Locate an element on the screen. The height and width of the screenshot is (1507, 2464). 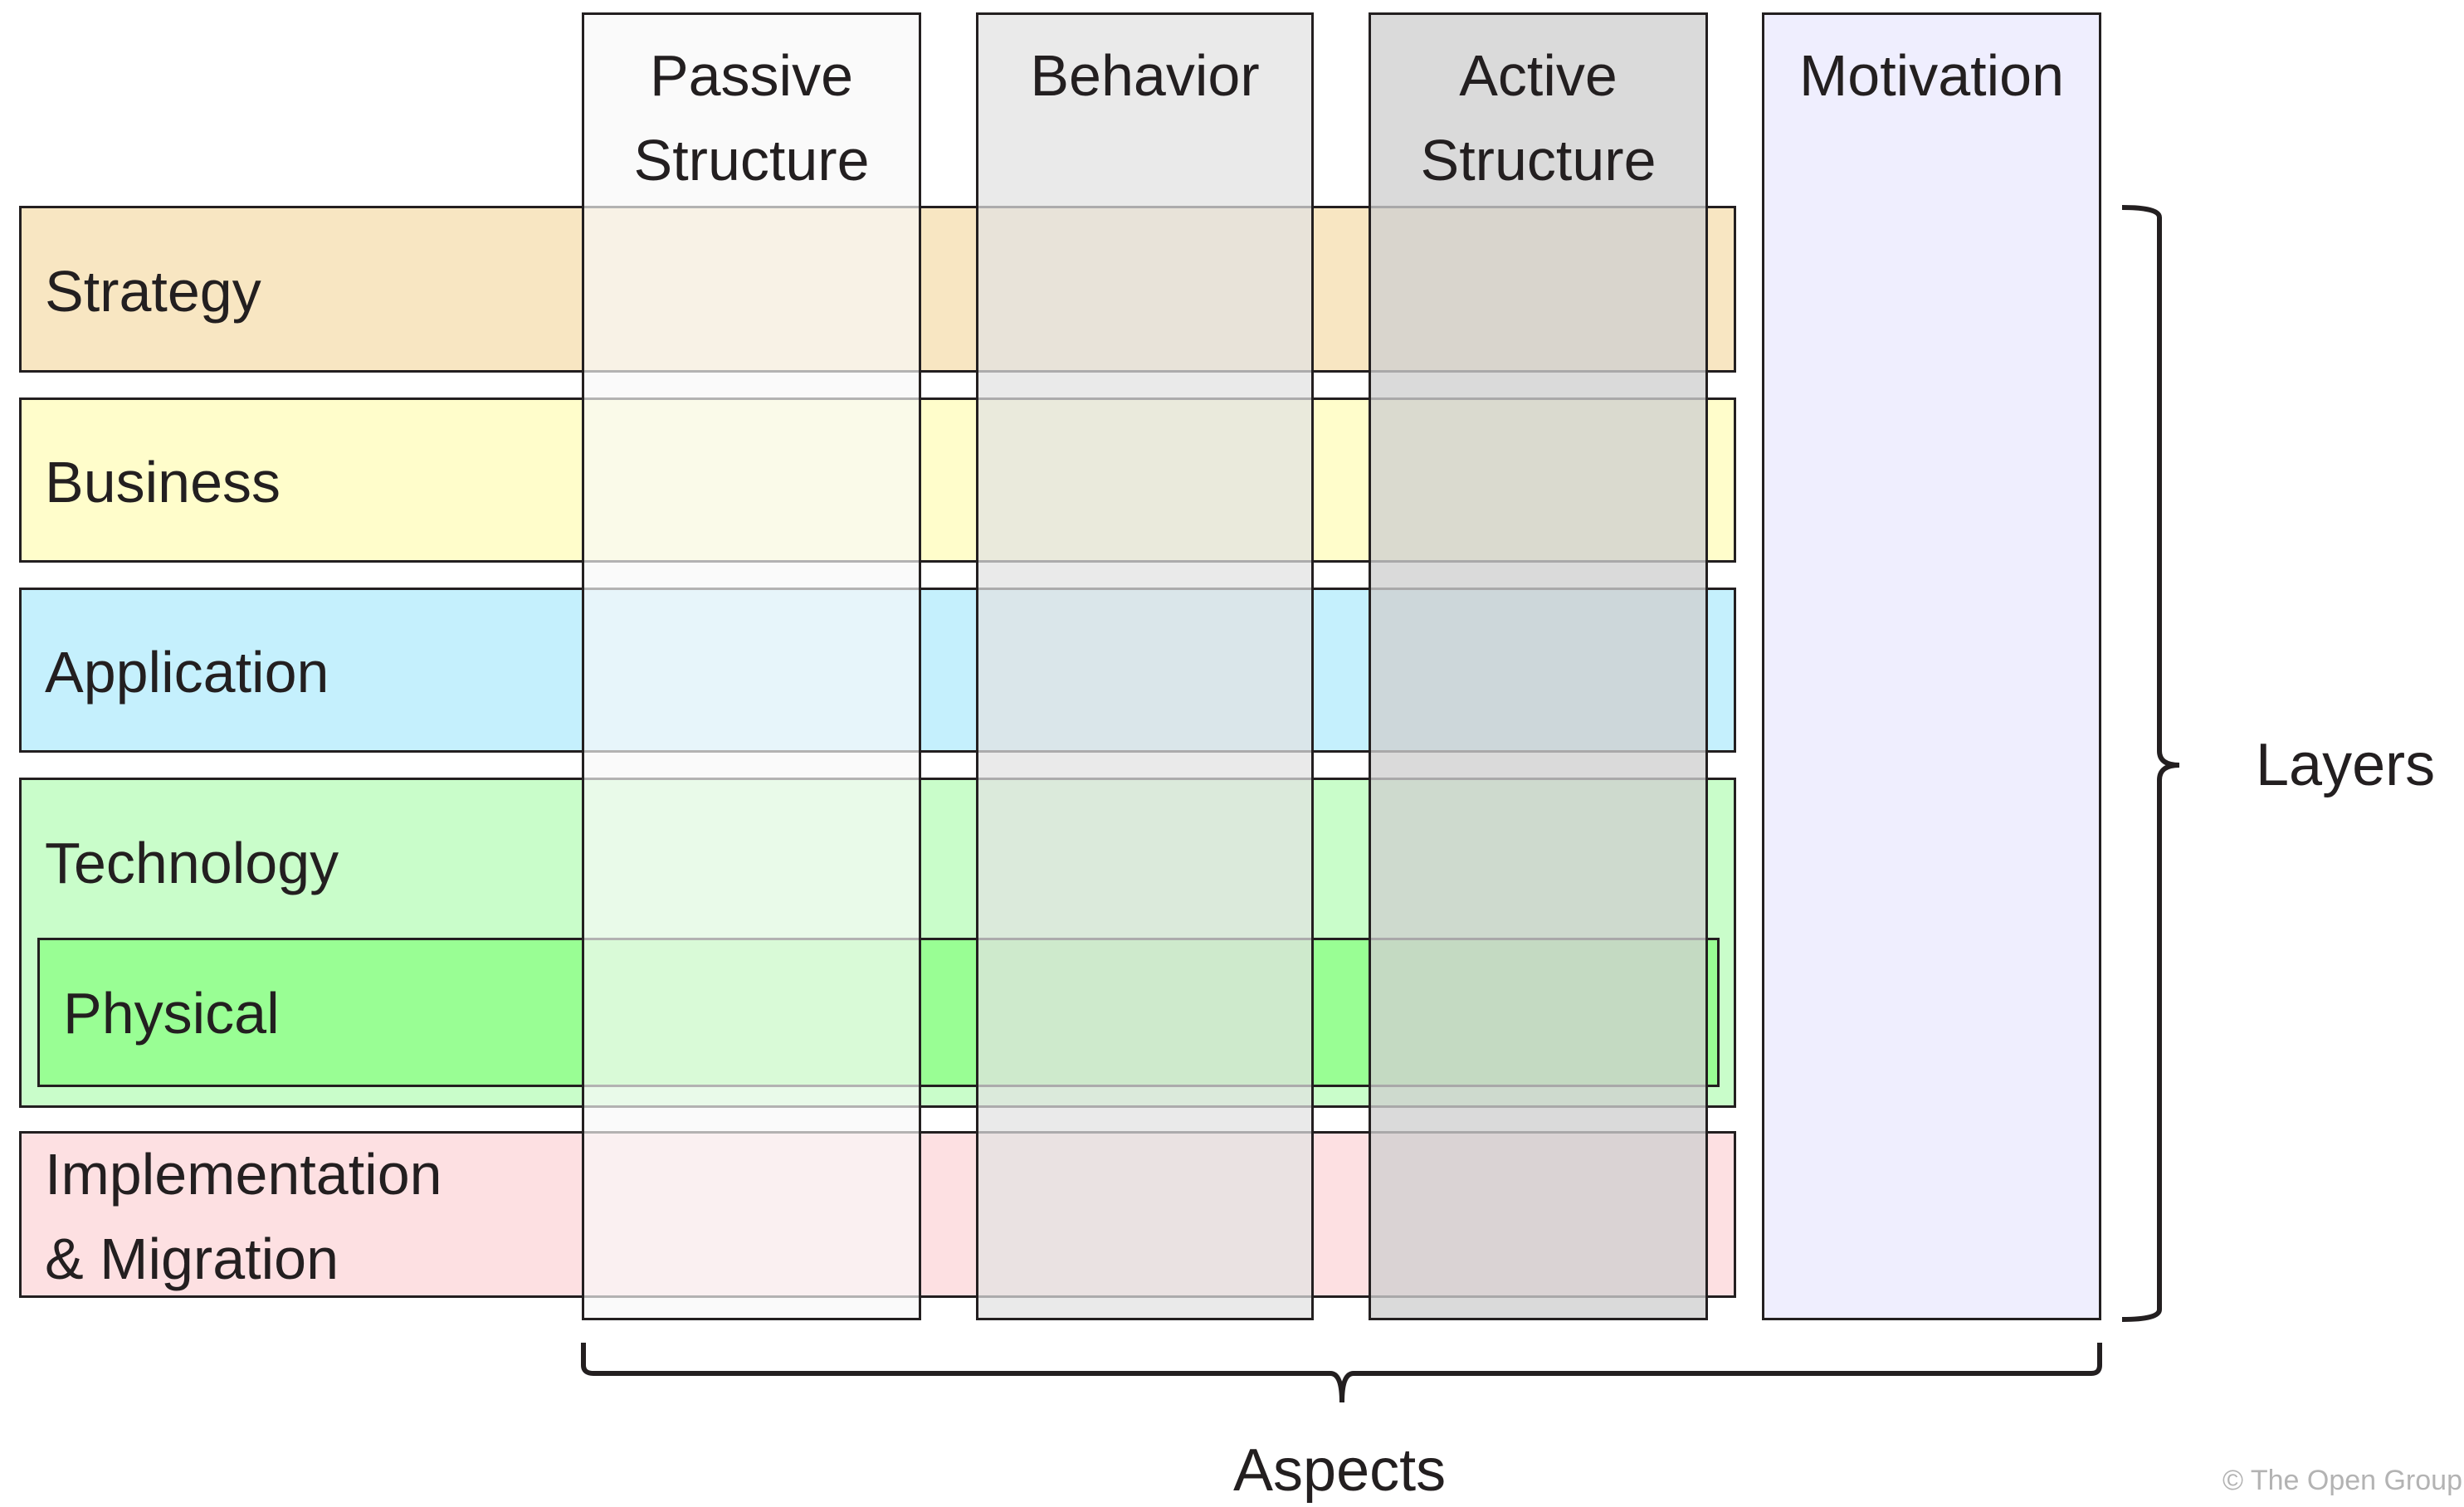
copyright-notice: © The Open Group is located at coordinates (2342, 1481).